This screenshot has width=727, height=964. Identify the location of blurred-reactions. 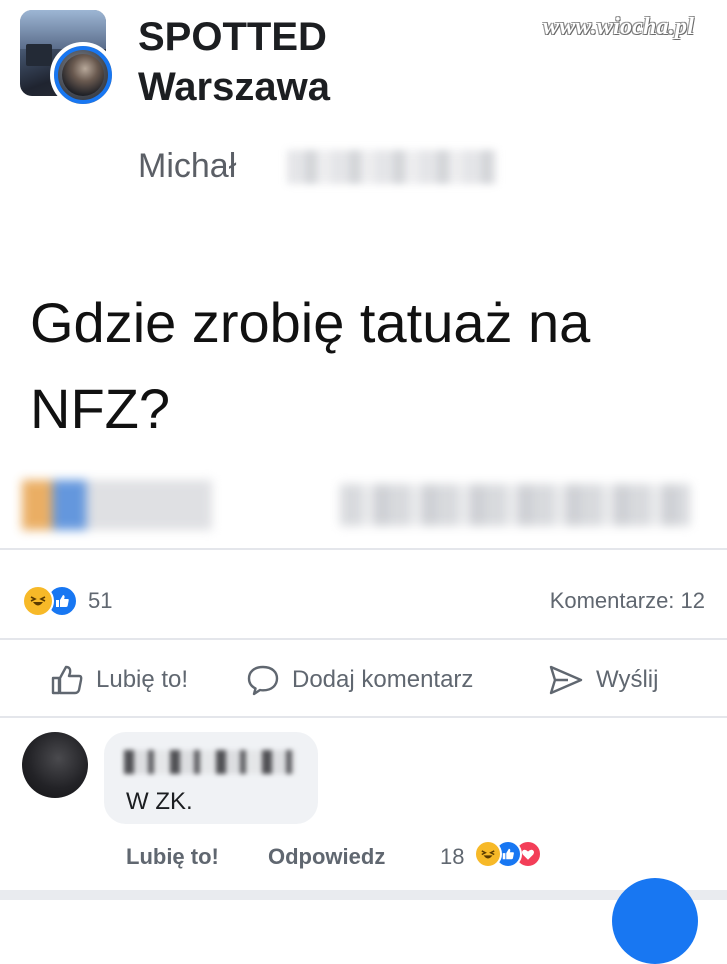
(117, 505).